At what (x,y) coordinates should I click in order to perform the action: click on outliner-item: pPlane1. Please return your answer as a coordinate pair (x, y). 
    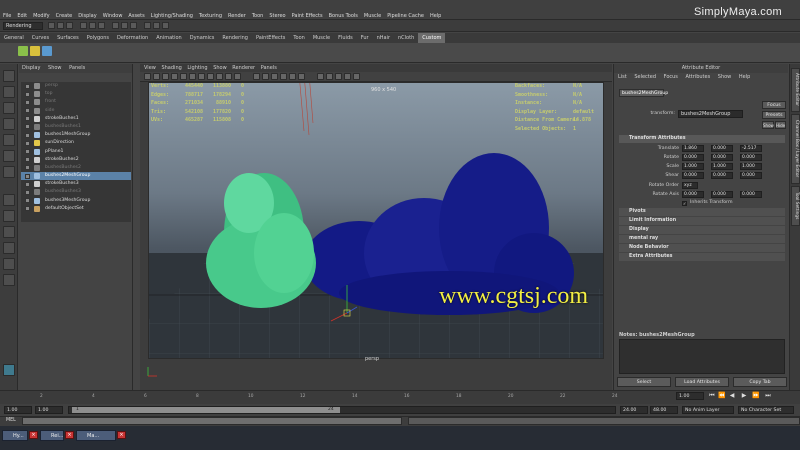
    Looking at the image, I should click on (76, 152).